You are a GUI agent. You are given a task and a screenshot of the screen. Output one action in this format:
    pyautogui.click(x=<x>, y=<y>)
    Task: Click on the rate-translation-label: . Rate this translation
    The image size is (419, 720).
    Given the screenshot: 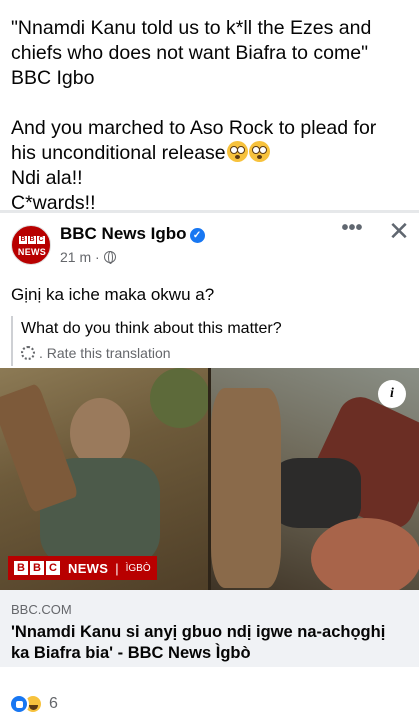 What is the action you would take?
    pyautogui.click(x=105, y=353)
    